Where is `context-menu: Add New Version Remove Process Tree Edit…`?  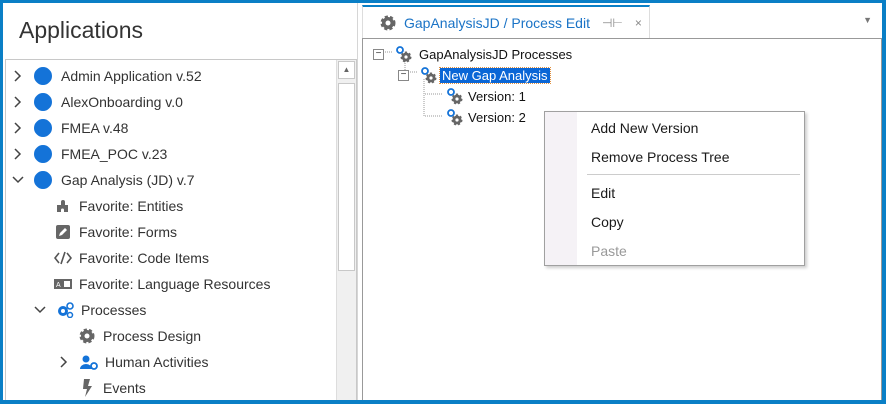 context-menu: Add New Version Remove Process Tree Edit… is located at coordinates (674, 188).